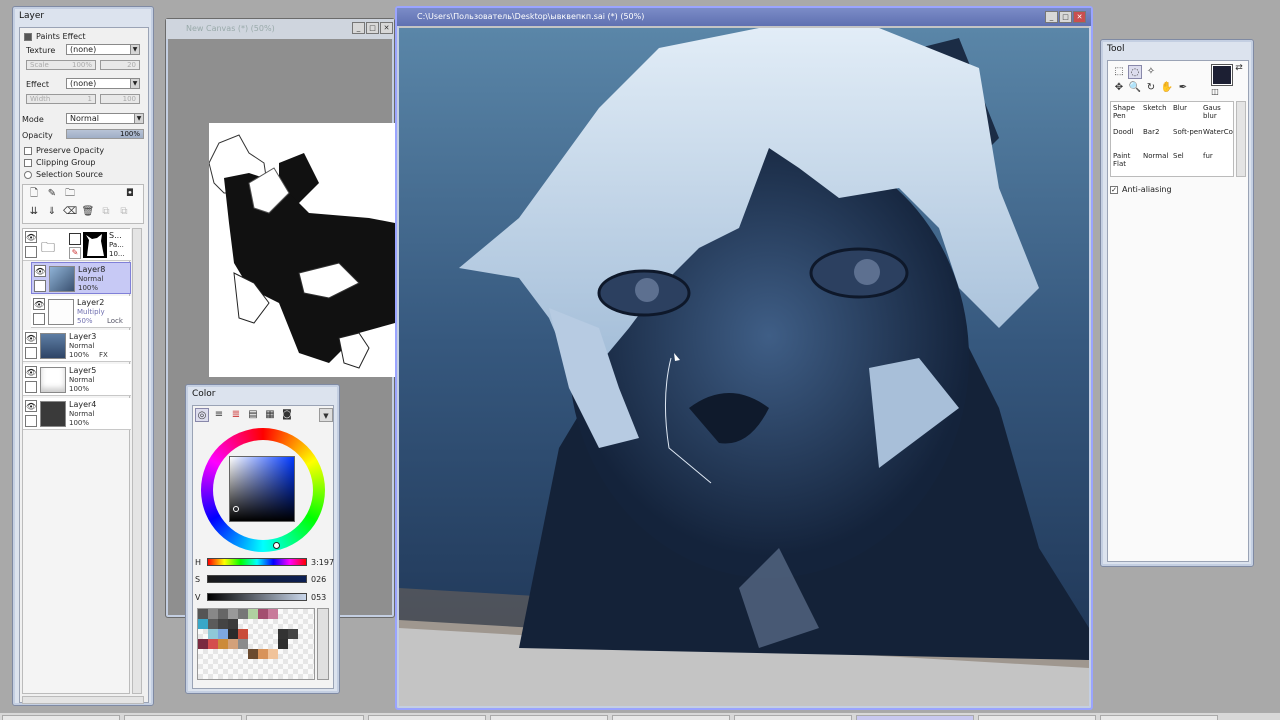 Image resolution: width=1280 pixels, height=720 pixels. Describe the element at coordinates (1151, 88) in the screenshot. I see `rotate-icon: ↻` at that location.